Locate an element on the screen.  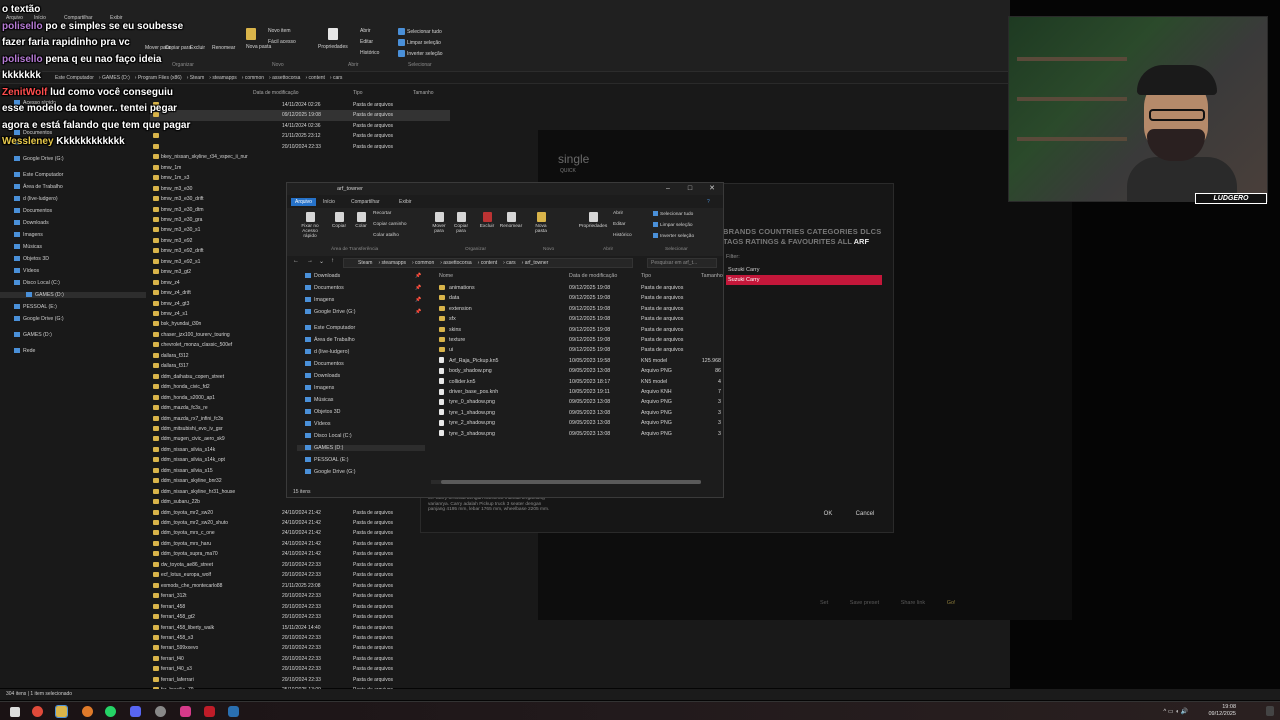
system-tray: ^ ▭ ◖ 🔊 is located at coordinates (1175, 711).